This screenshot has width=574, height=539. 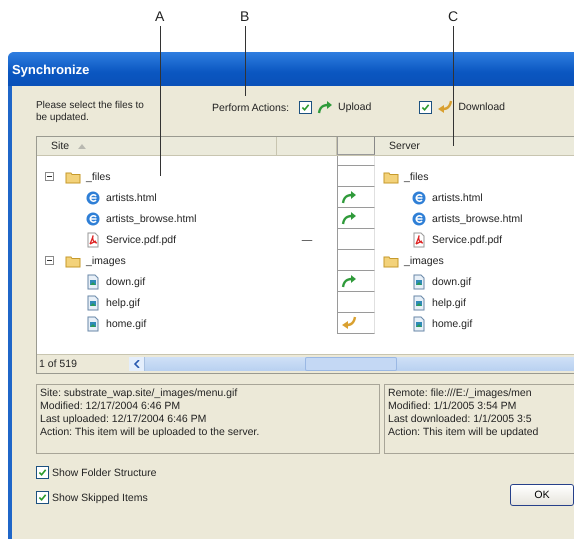 I want to click on callout-label: A, so click(x=159, y=16).